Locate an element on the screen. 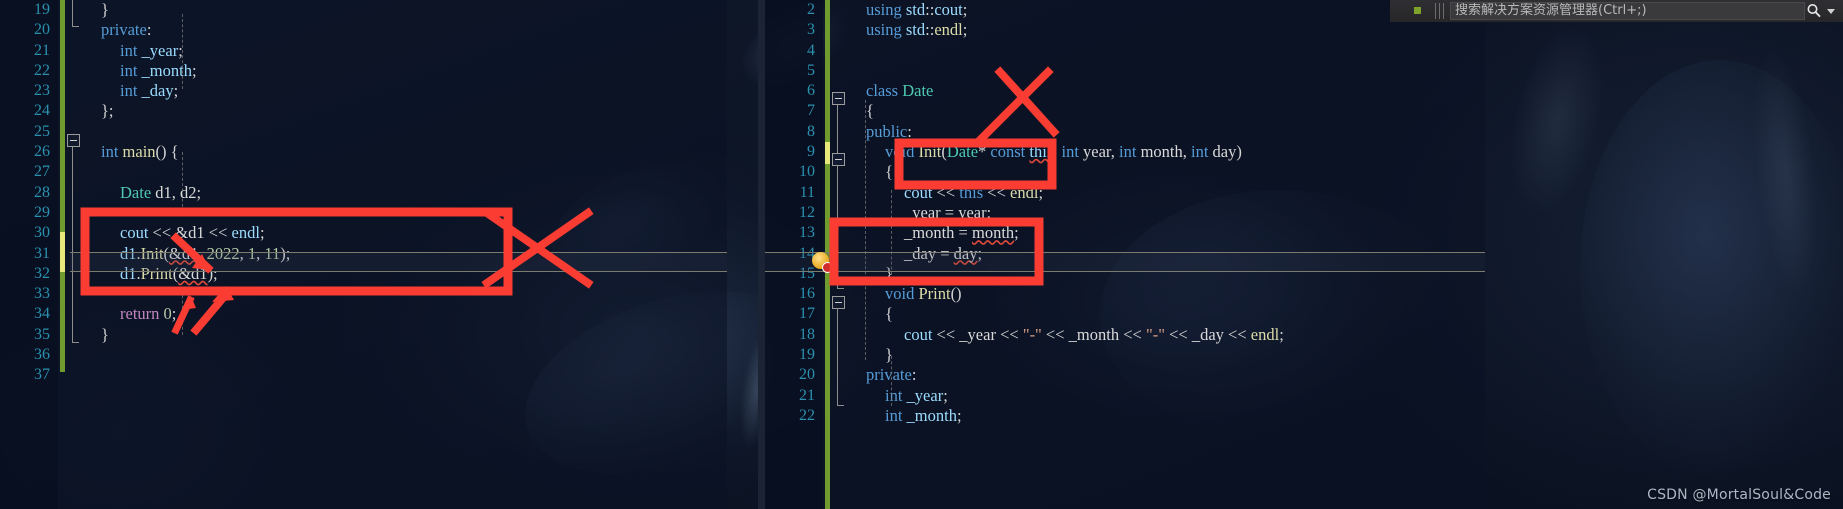 The image size is (1843, 509). code-token: 1 is located at coordinates (252, 253).